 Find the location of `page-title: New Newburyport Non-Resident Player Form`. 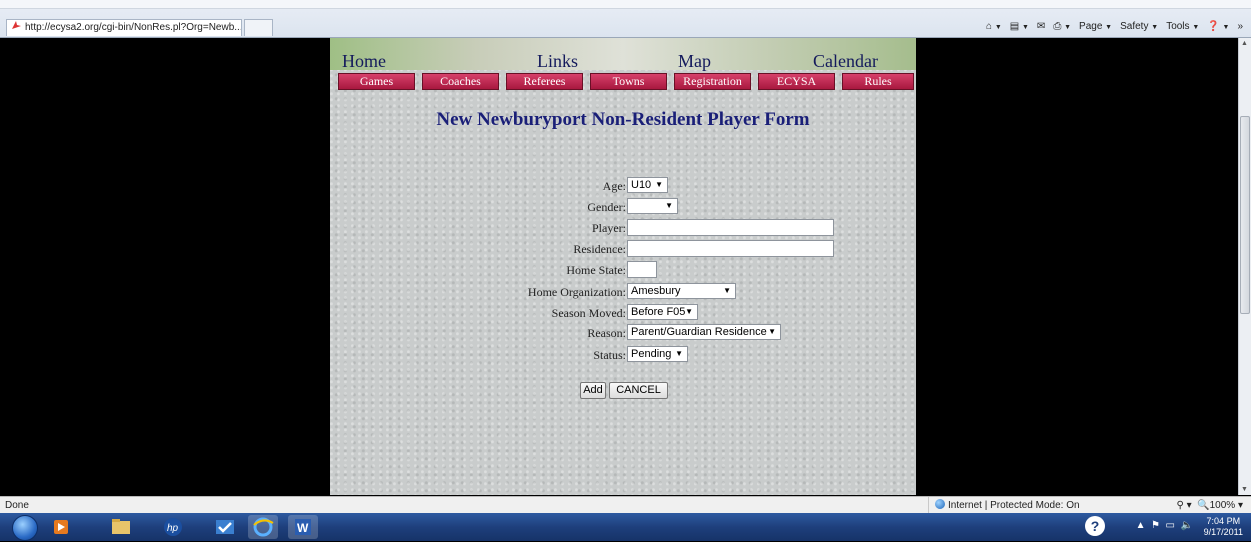

page-title: New Newburyport Non-Resident Player Form is located at coordinates (623, 119).